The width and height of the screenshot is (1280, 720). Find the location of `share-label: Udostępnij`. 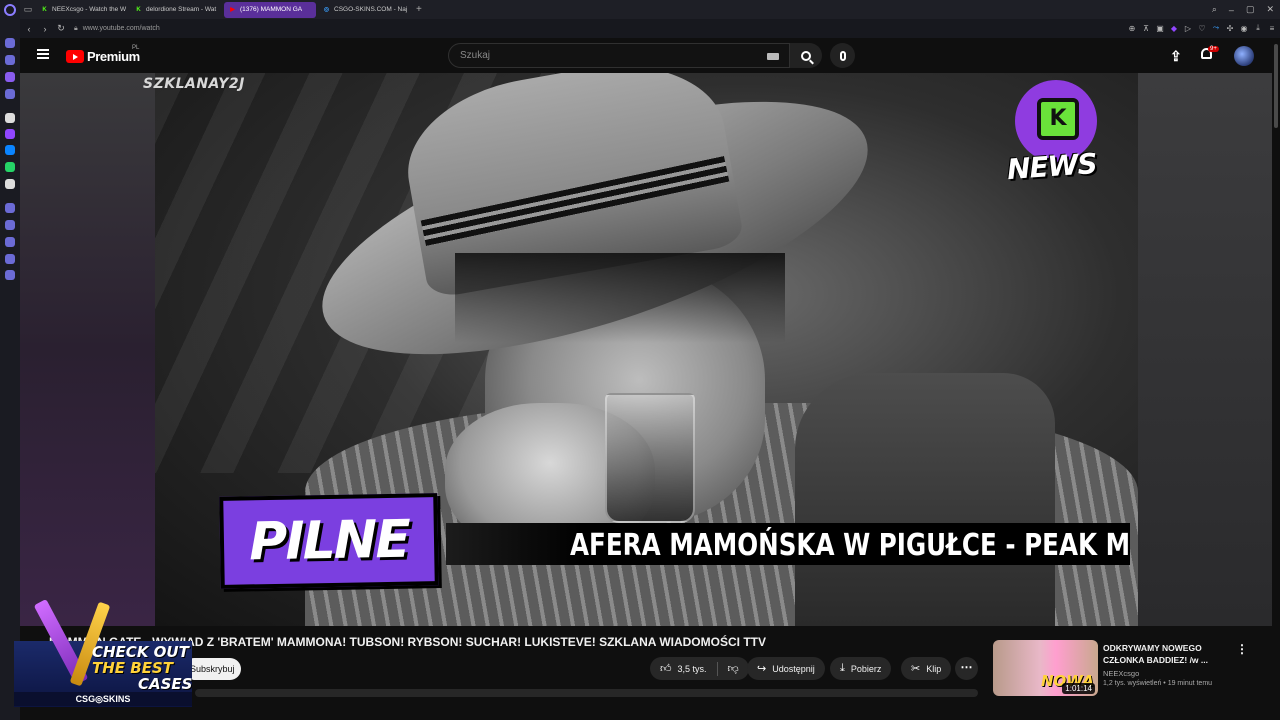

share-label: Udostępnij is located at coordinates (793, 668).